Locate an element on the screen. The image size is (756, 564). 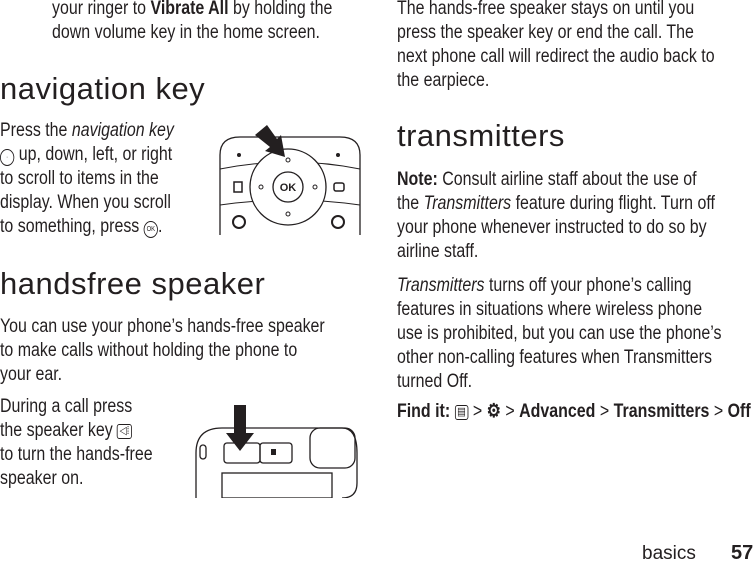
intro-line: the earpiece. is located at coordinates (443, 80).